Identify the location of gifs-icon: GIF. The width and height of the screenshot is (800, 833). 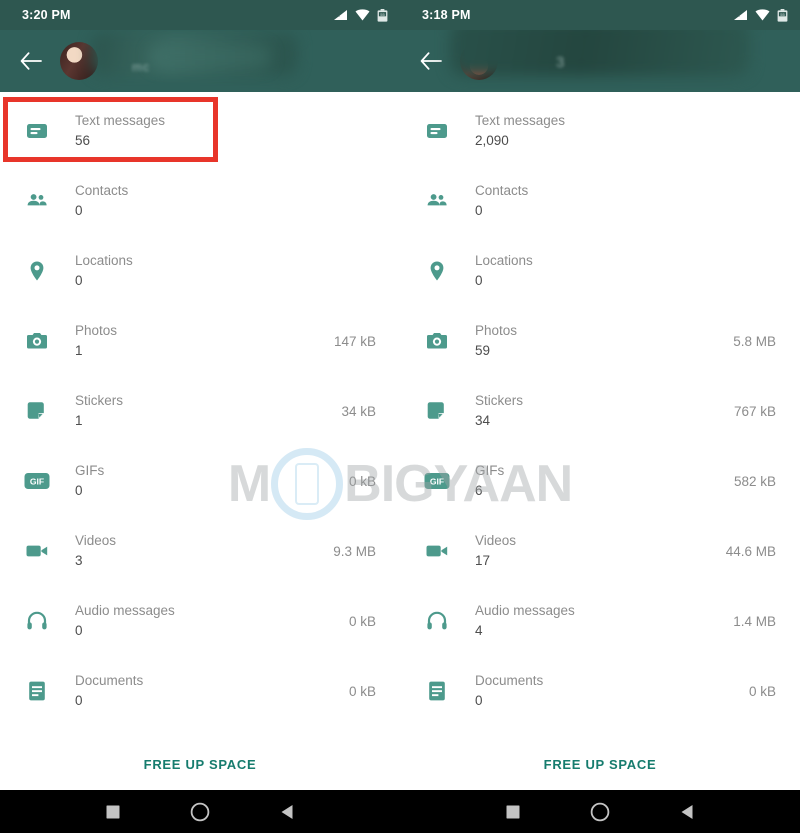
(37, 481).